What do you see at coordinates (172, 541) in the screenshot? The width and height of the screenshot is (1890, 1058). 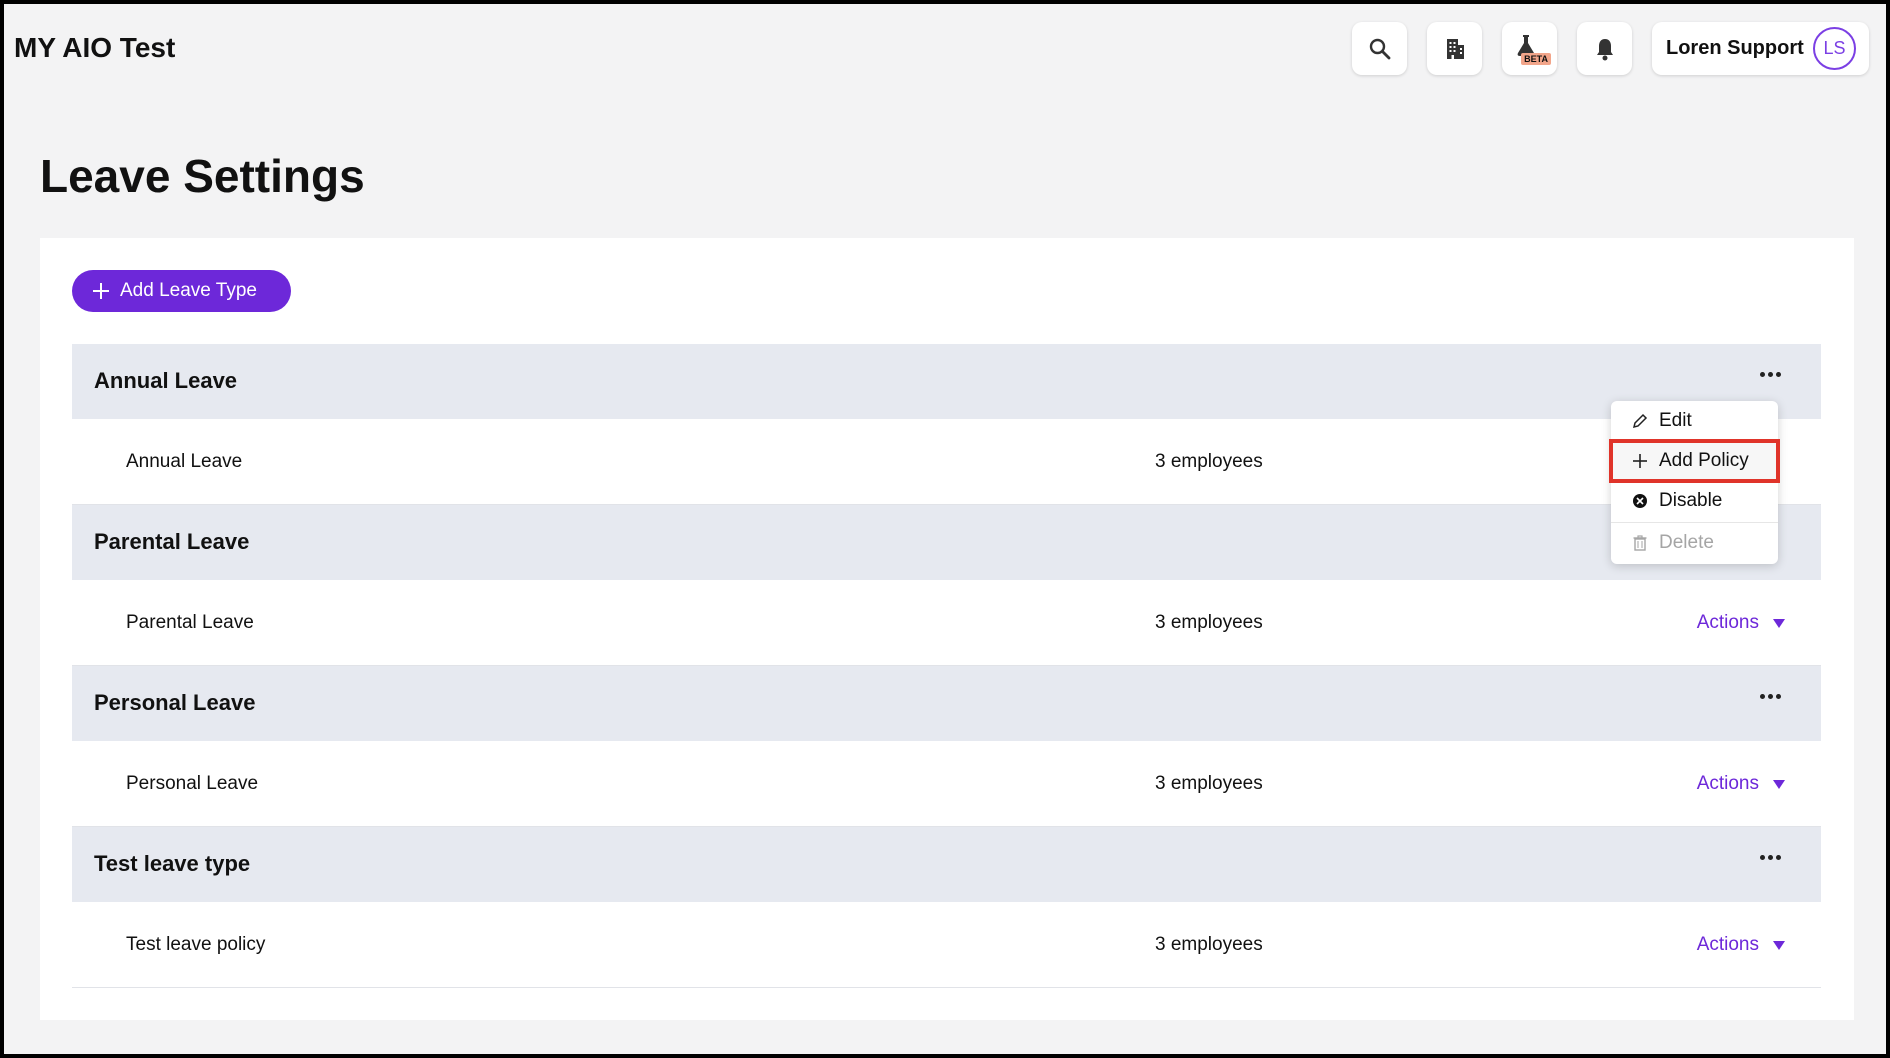 I see `group-title: Parental Leave` at bounding box center [172, 541].